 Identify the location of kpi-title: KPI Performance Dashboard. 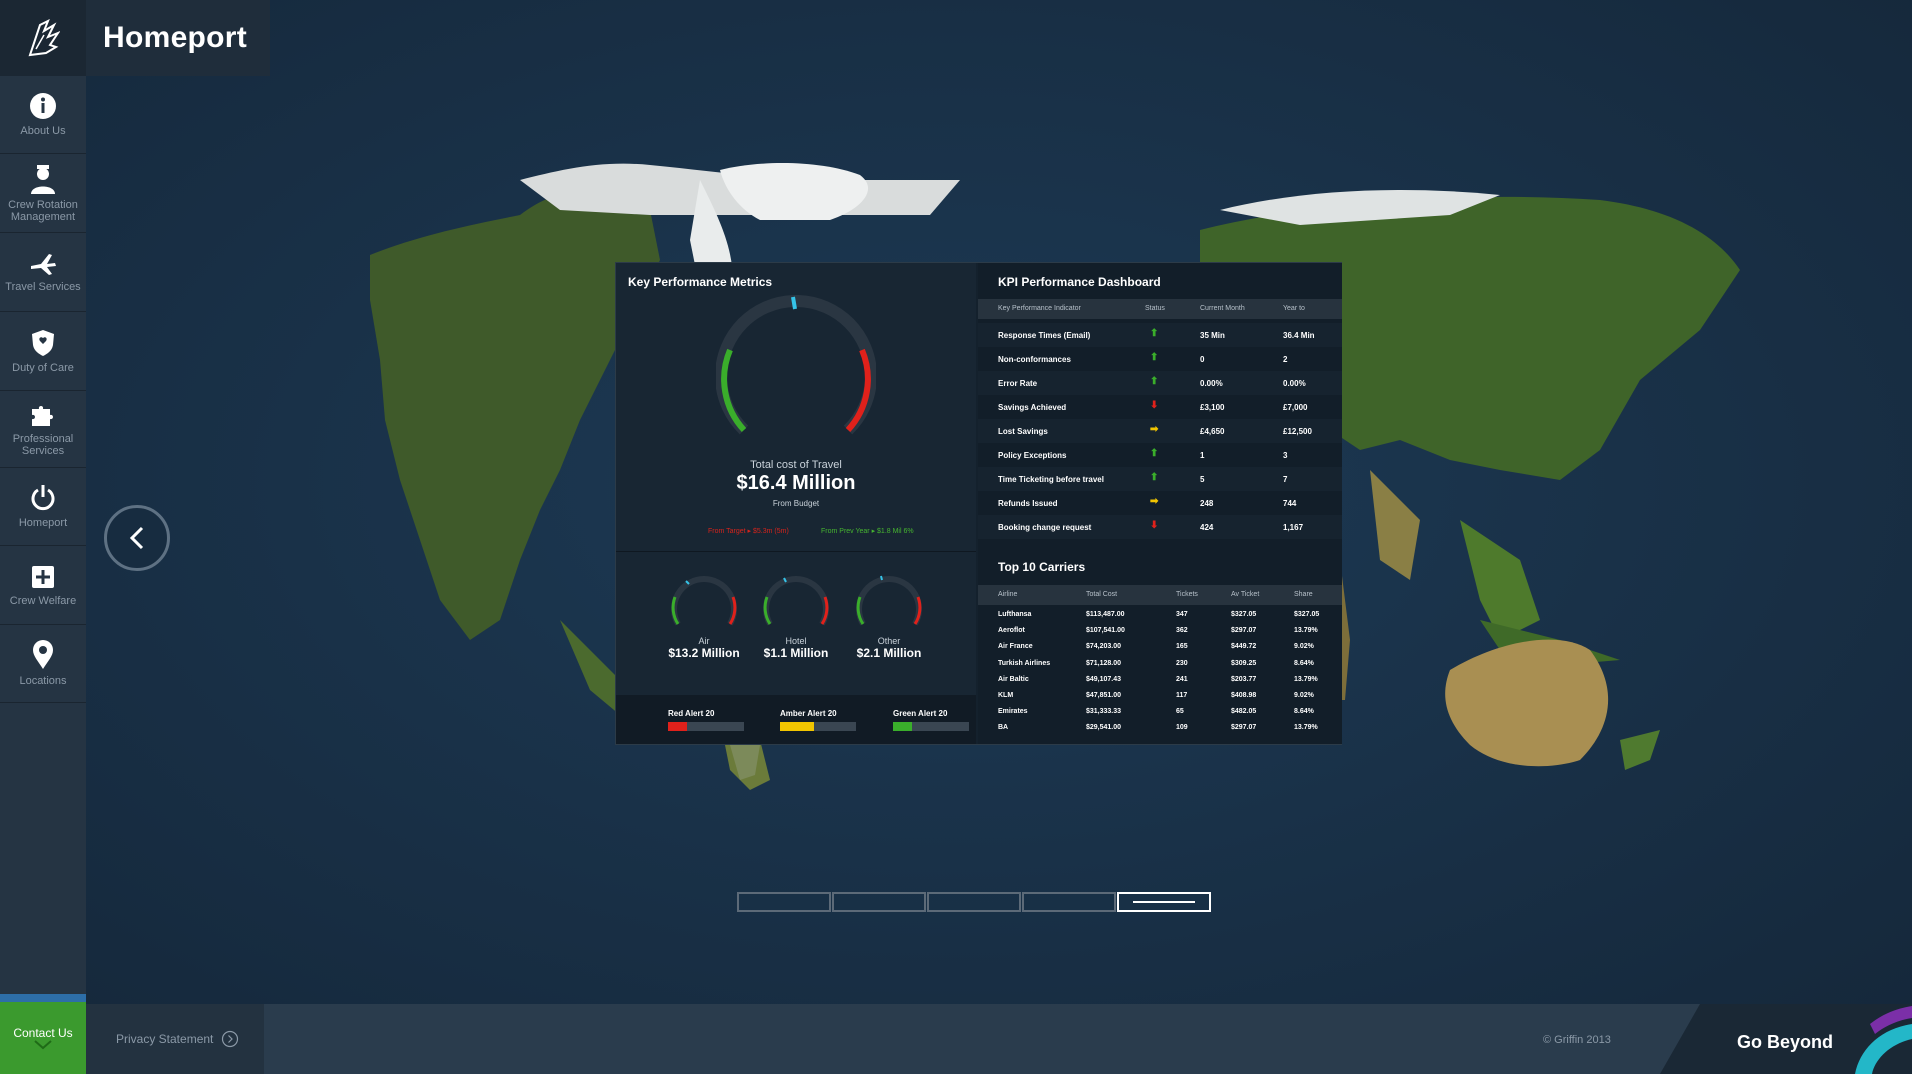
(1079, 282).